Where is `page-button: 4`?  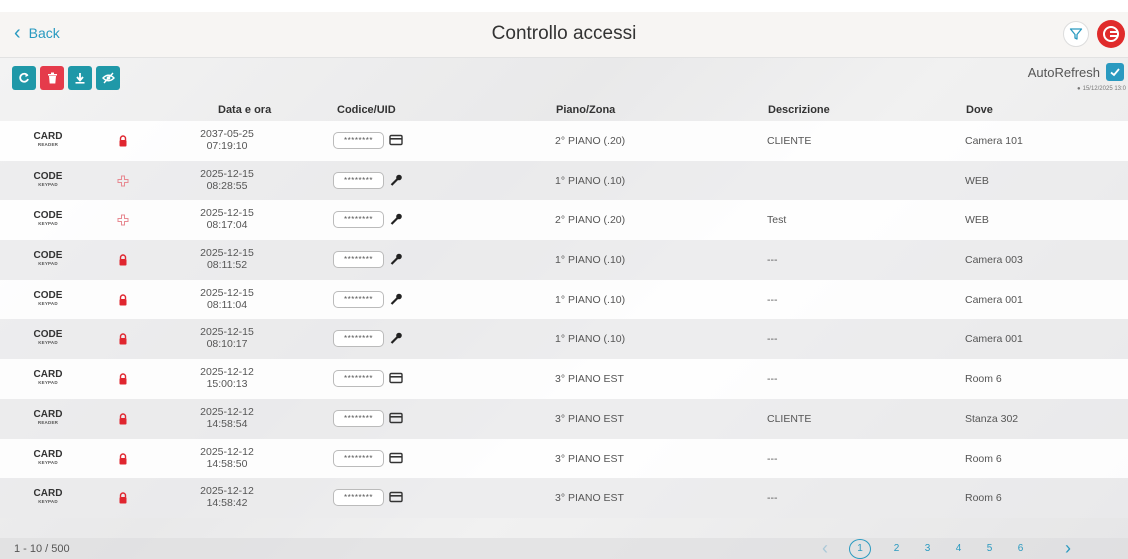 page-button: 4 is located at coordinates (958, 548).